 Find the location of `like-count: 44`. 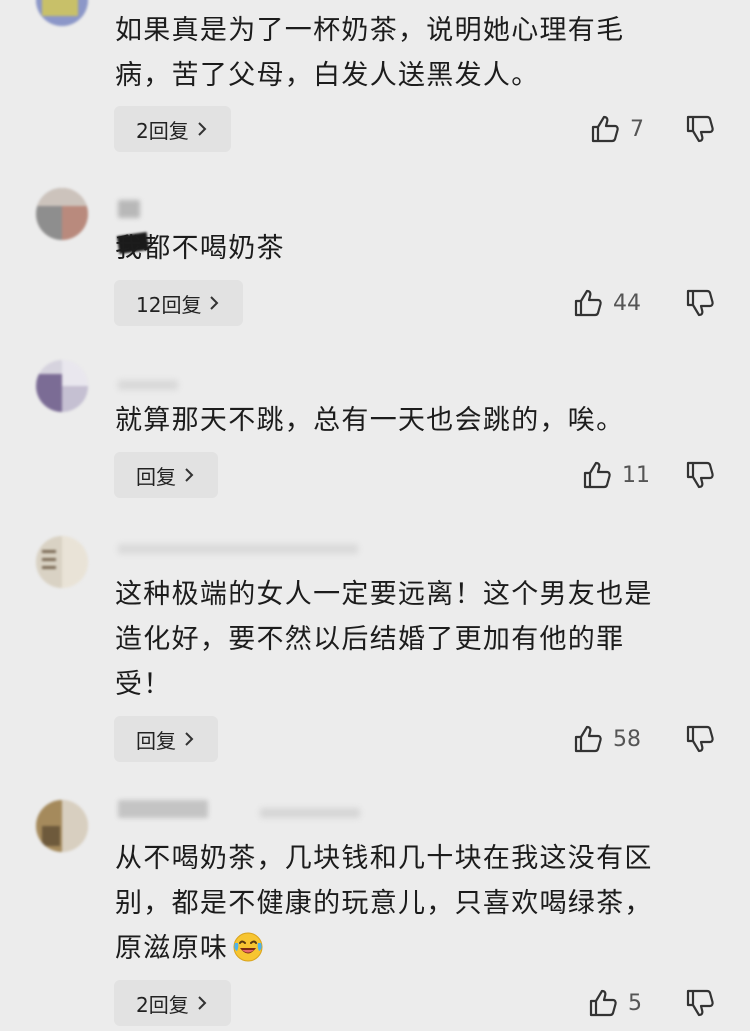

like-count: 44 is located at coordinates (627, 303).